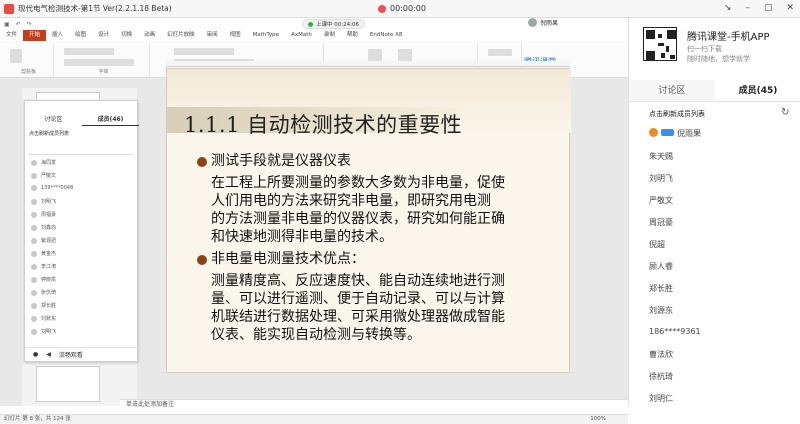  Describe the element at coordinates (661, 266) in the screenshot. I see `member-item: 顾人睿` at that location.